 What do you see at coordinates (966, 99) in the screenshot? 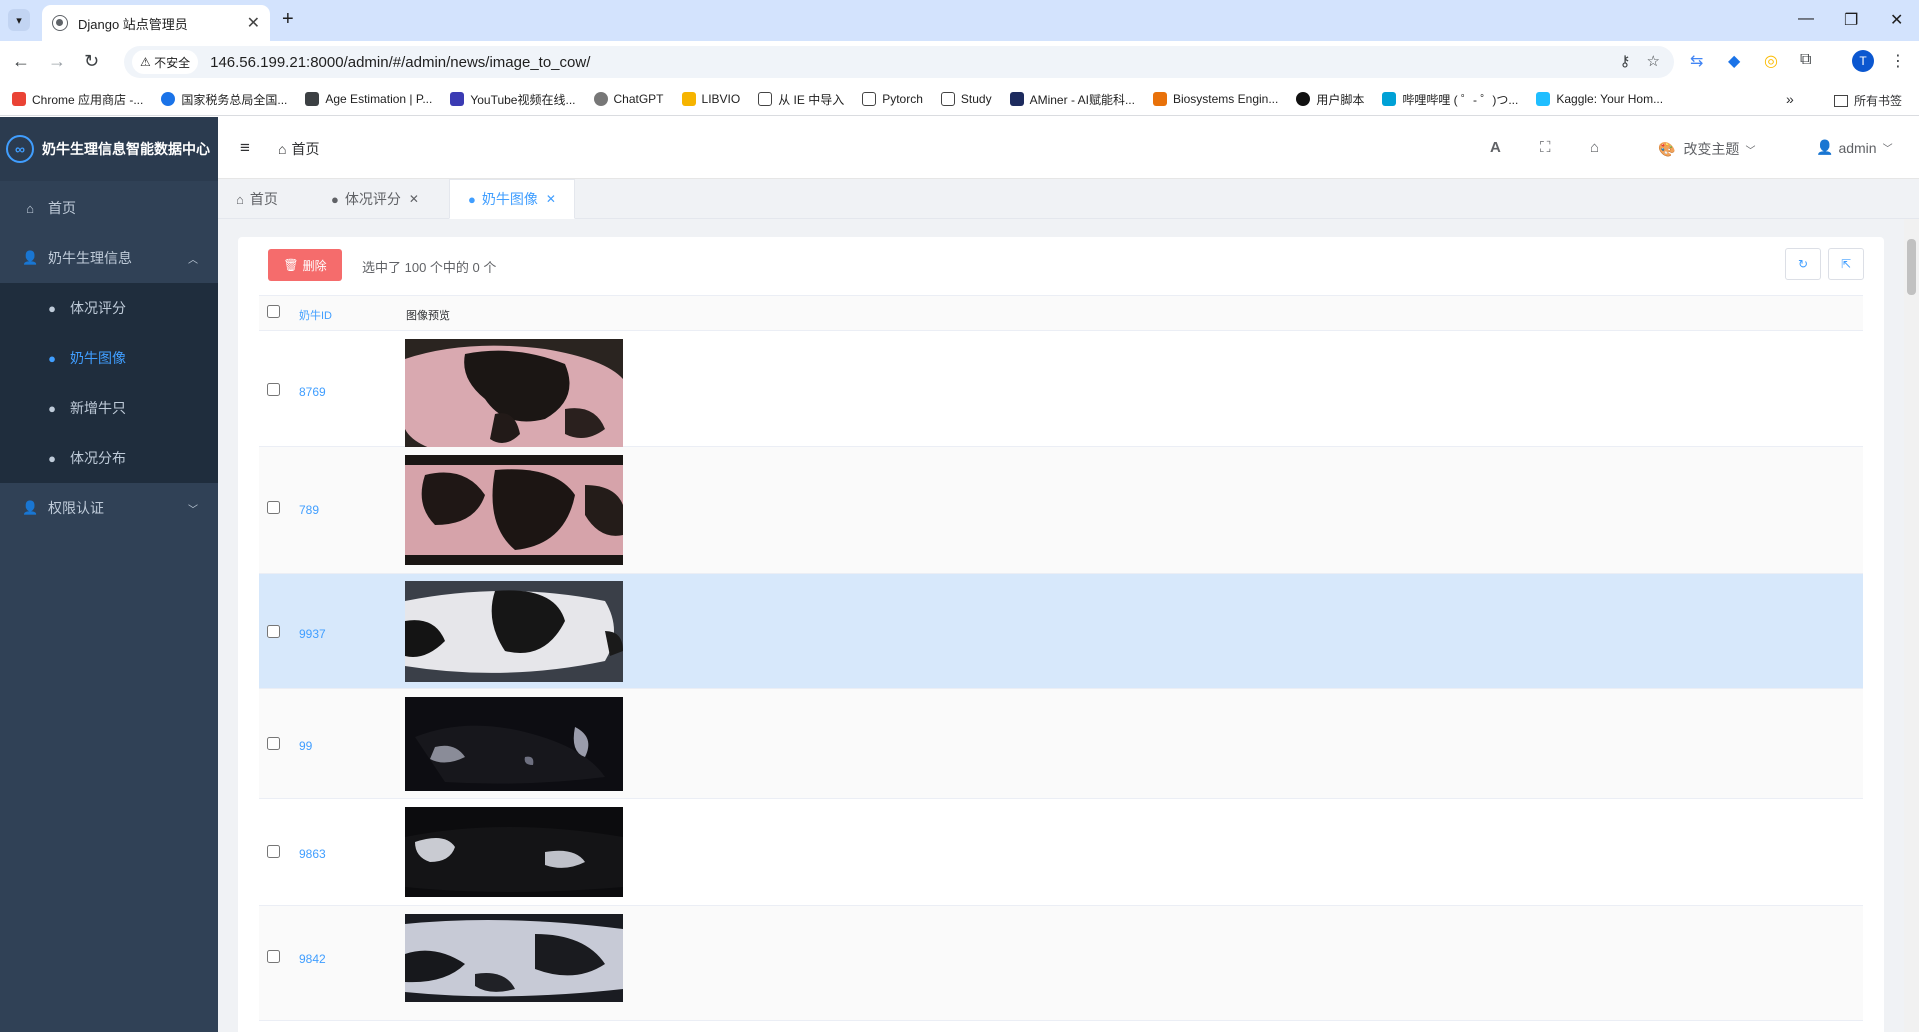
I see `bookmark-folder: Study` at bounding box center [966, 99].